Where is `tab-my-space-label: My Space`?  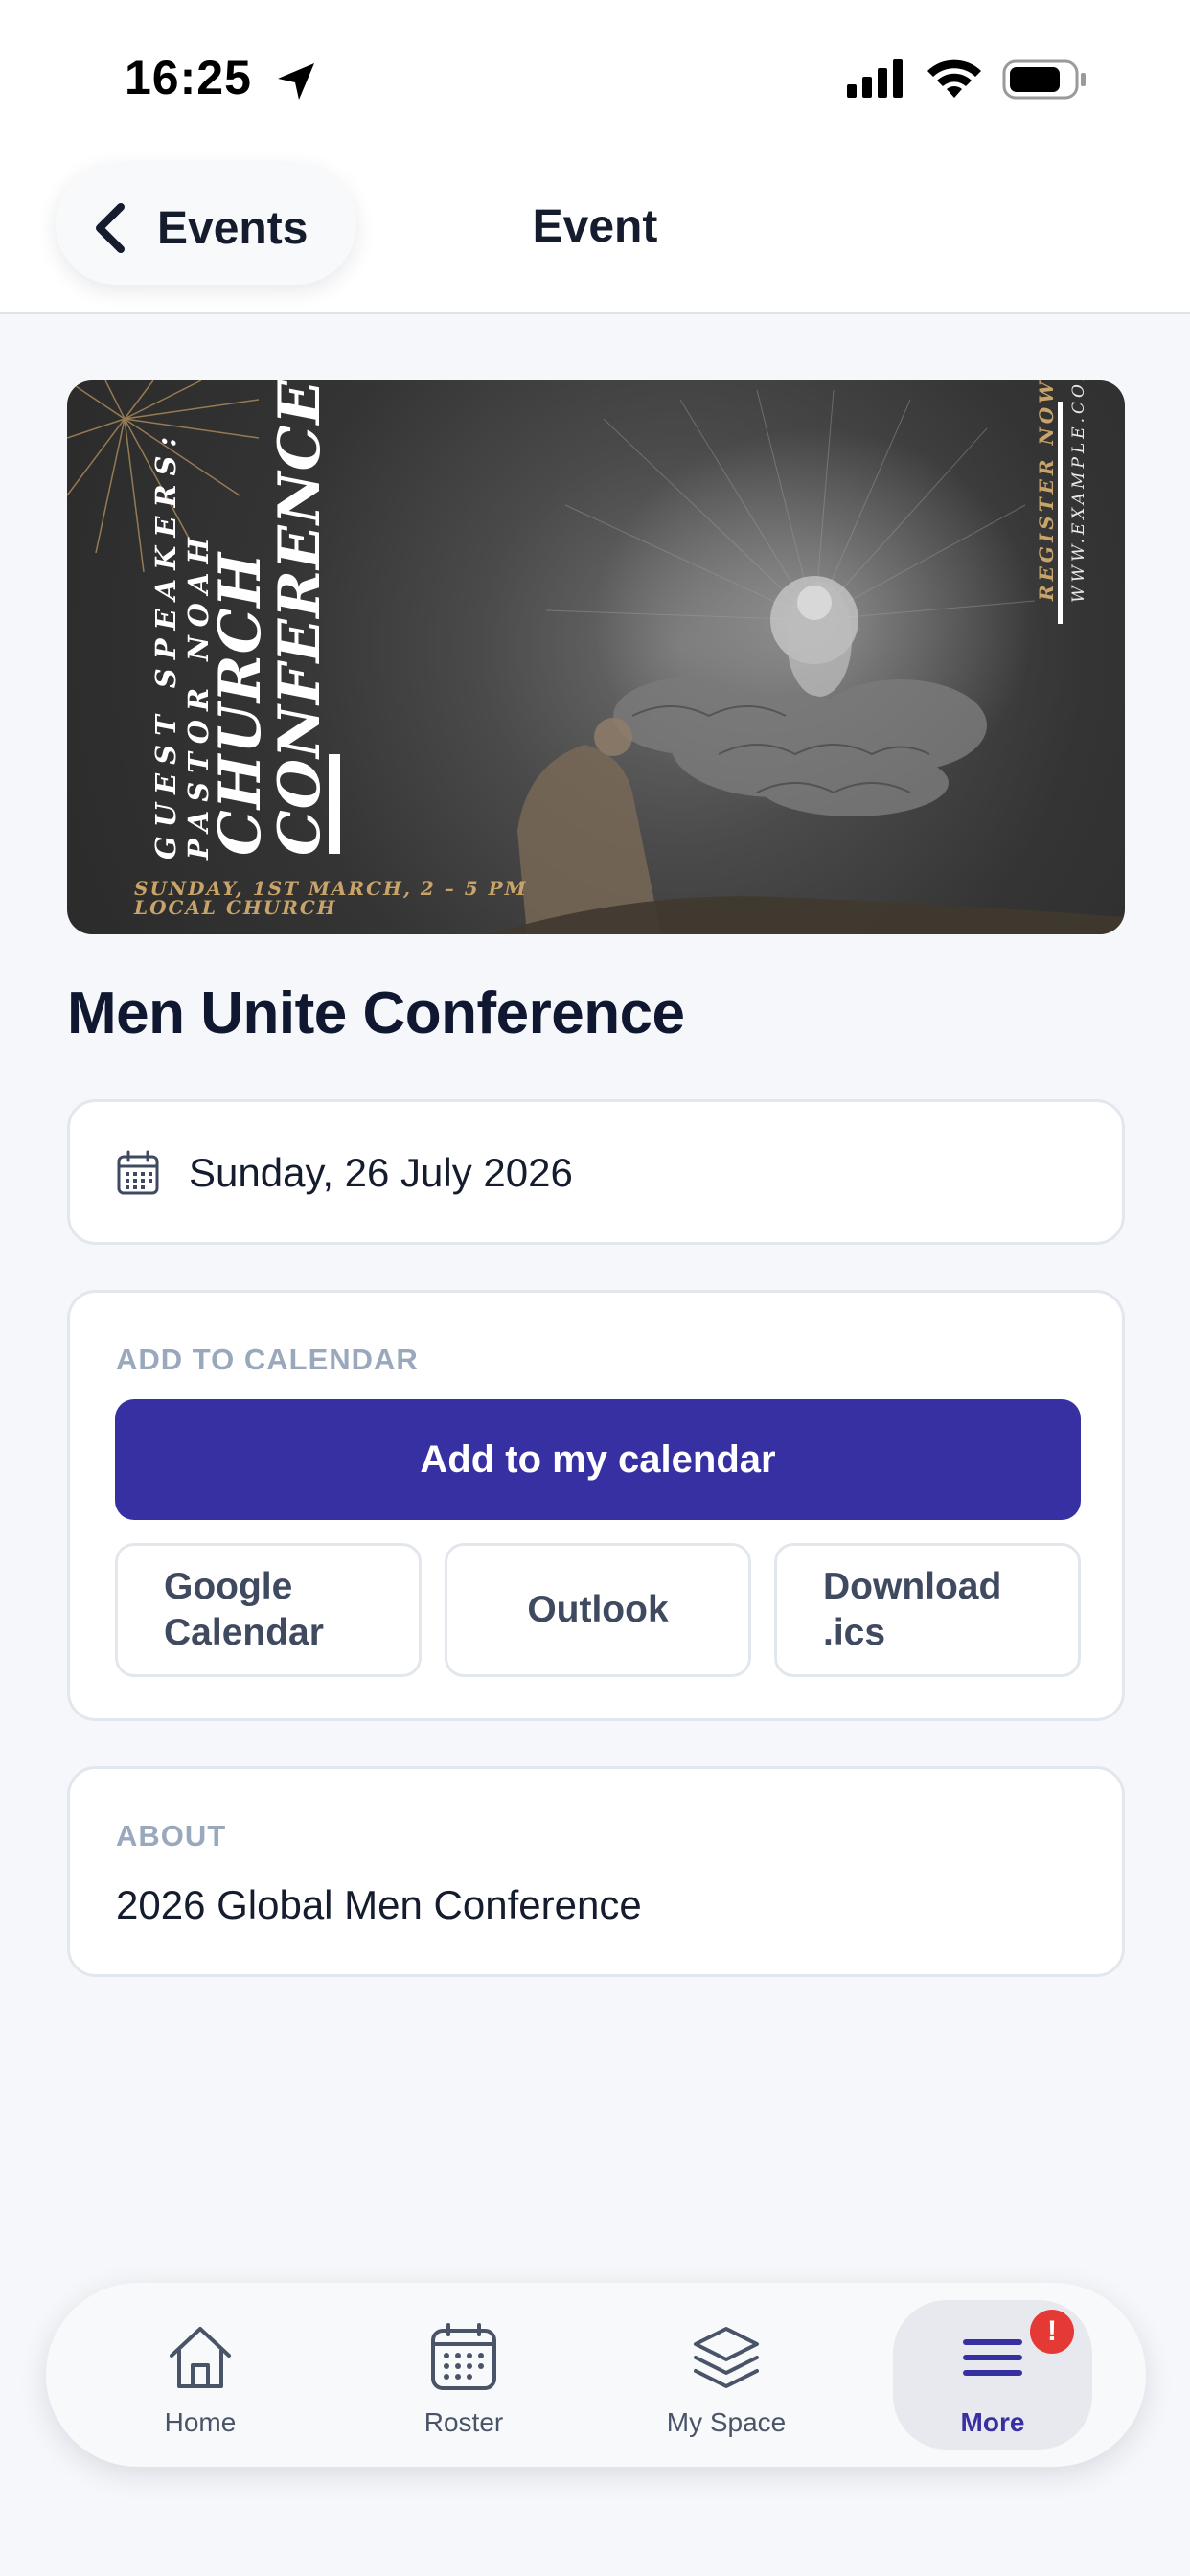 tab-my-space-label: My Space is located at coordinates (727, 2422).